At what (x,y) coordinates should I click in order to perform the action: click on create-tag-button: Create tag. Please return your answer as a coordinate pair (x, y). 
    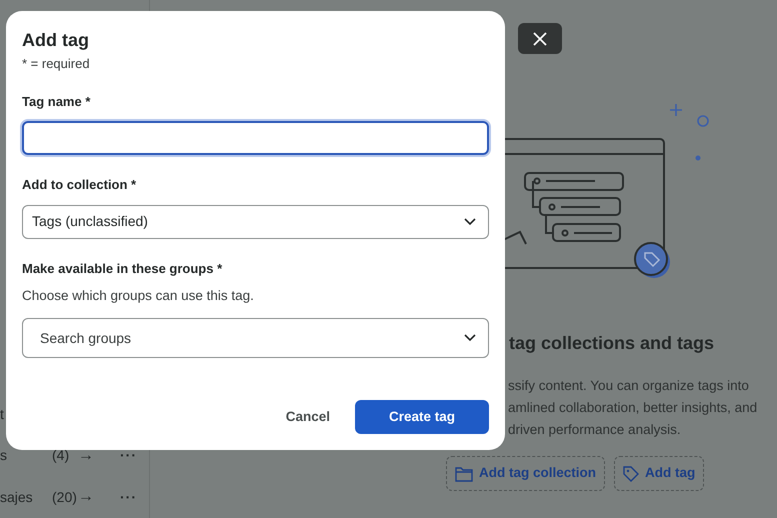
    Looking at the image, I should click on (422, 417).